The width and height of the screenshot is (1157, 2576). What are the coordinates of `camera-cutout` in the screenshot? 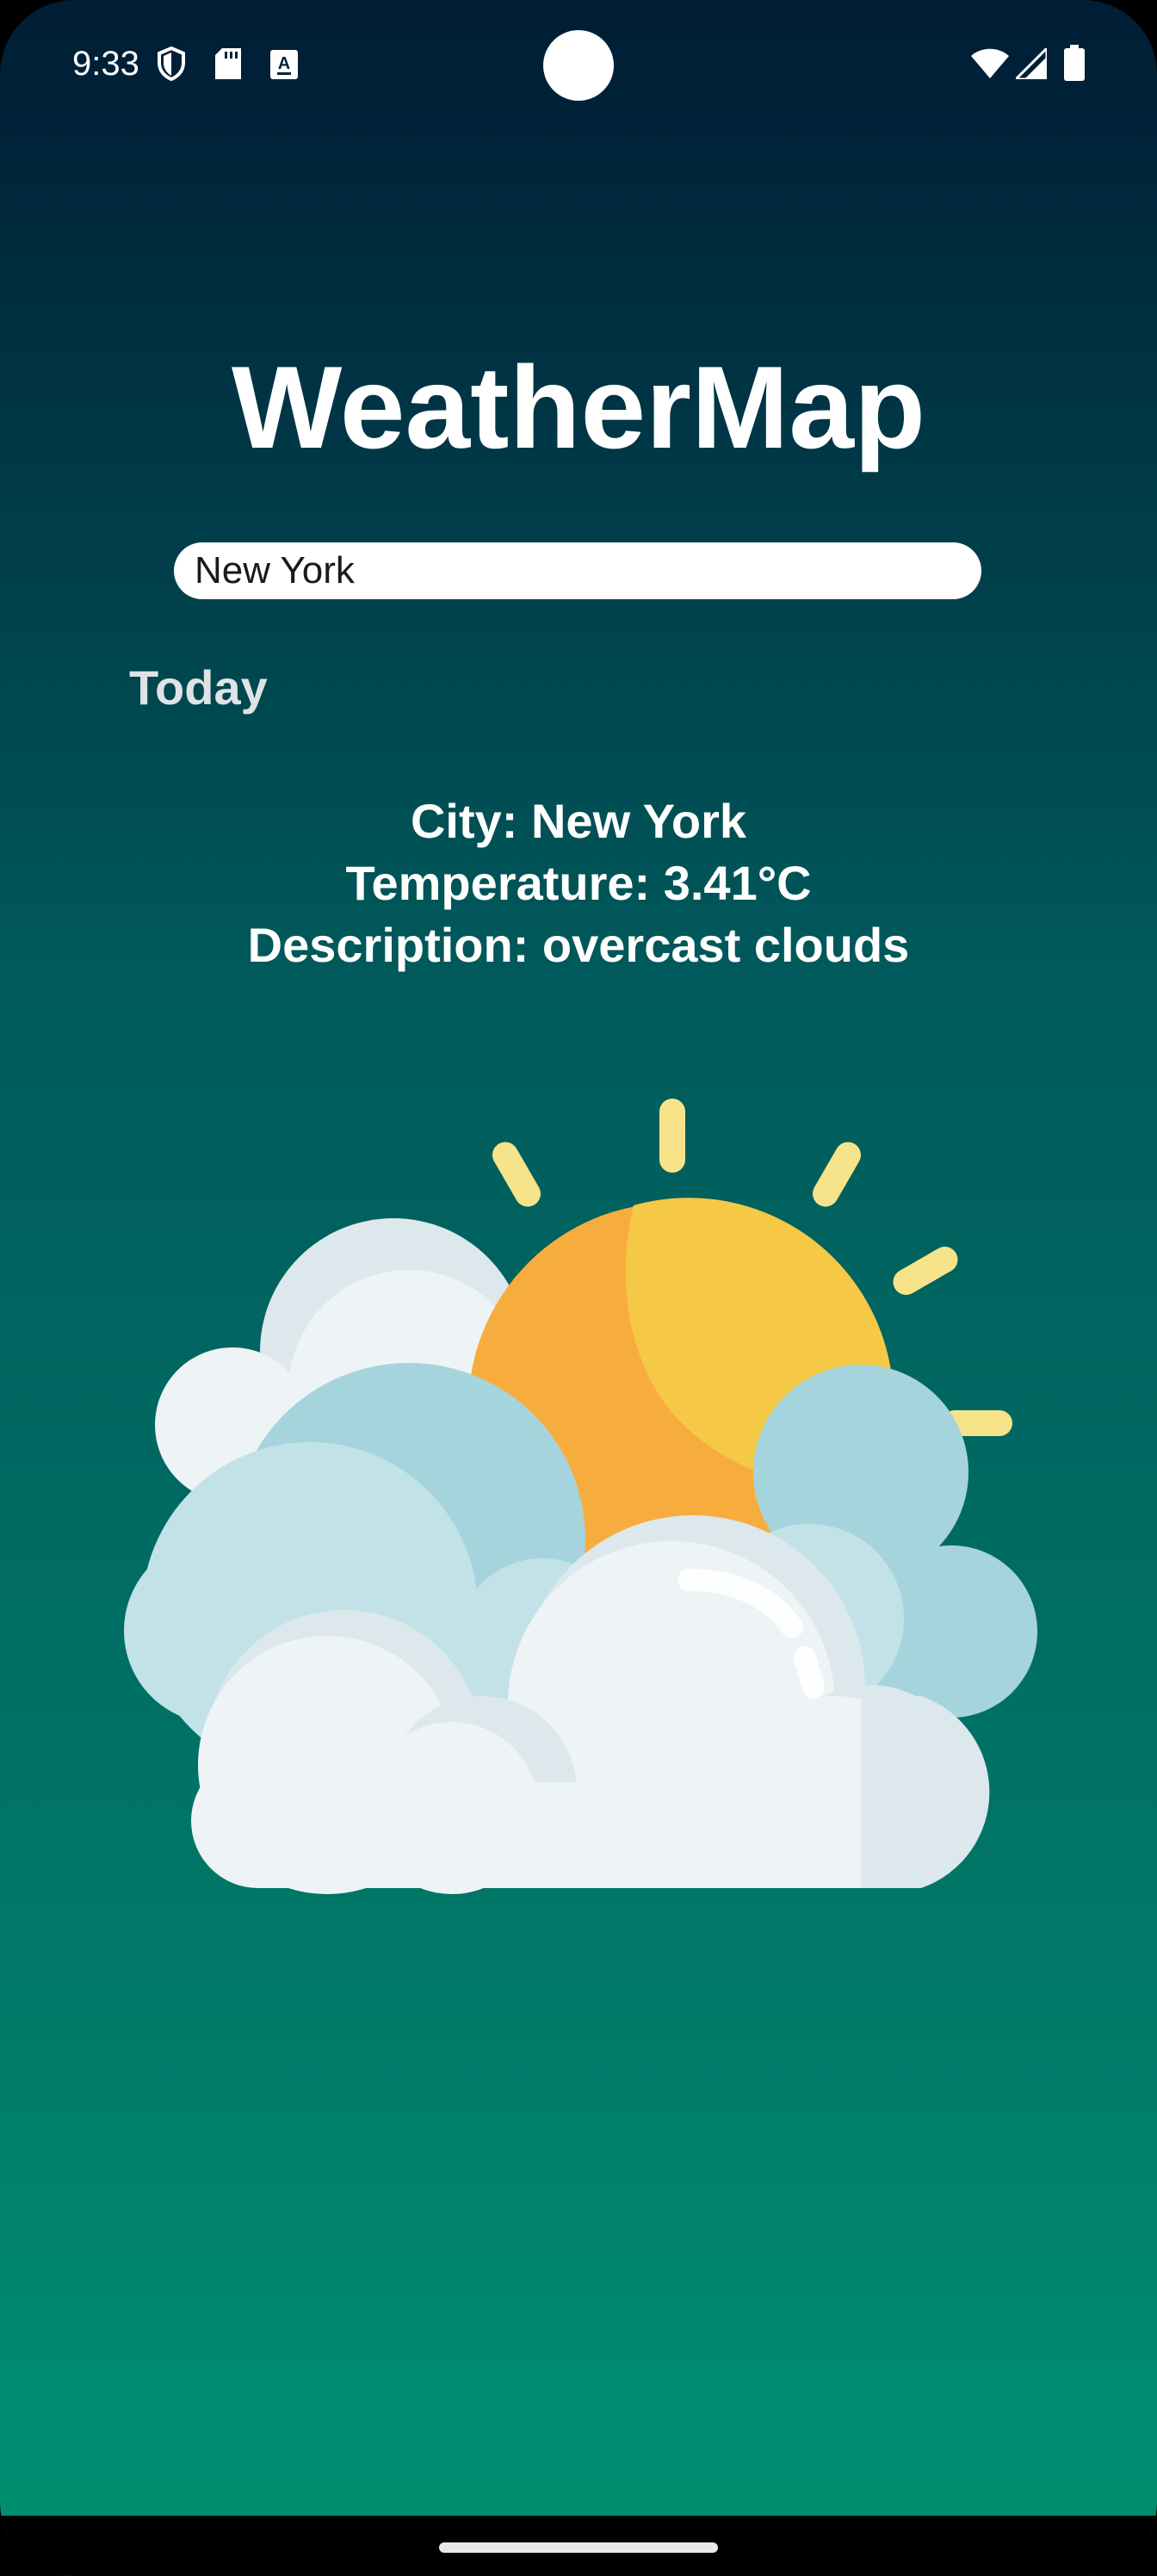 It's located at (579, 65).